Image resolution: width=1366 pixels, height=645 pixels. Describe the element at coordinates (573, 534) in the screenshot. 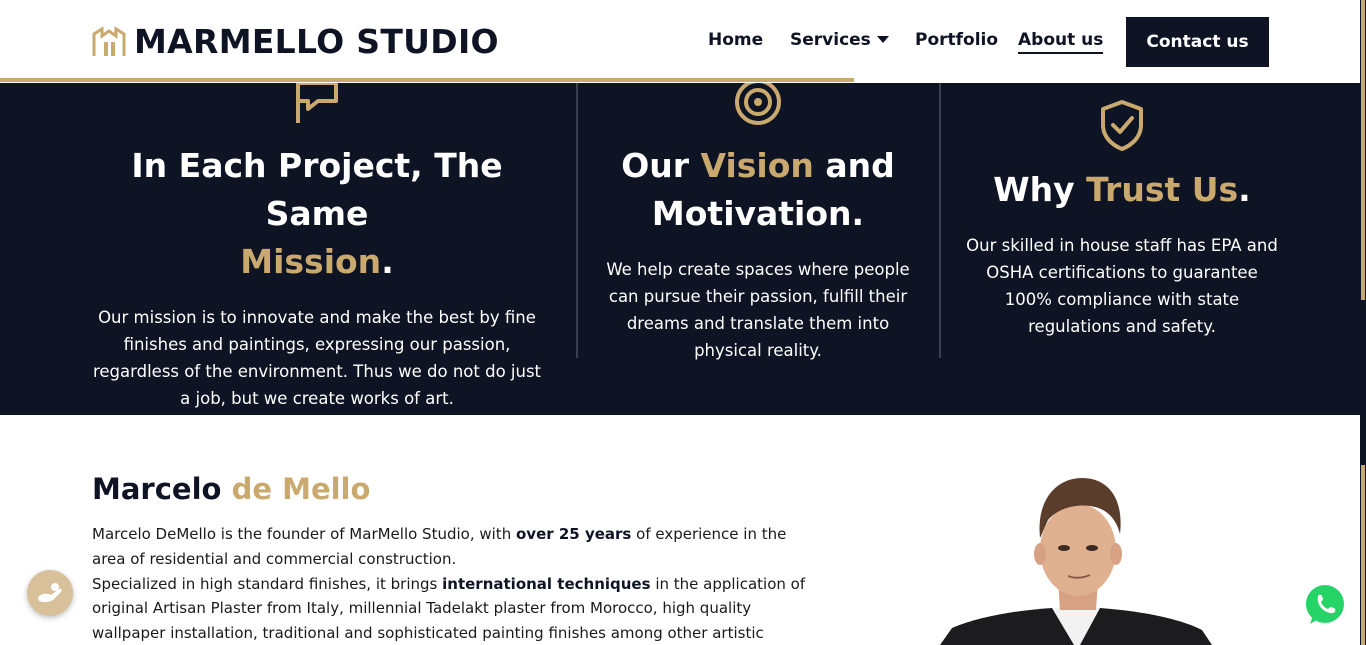

I see `bio-p1-bold: over 25 years` at that location.